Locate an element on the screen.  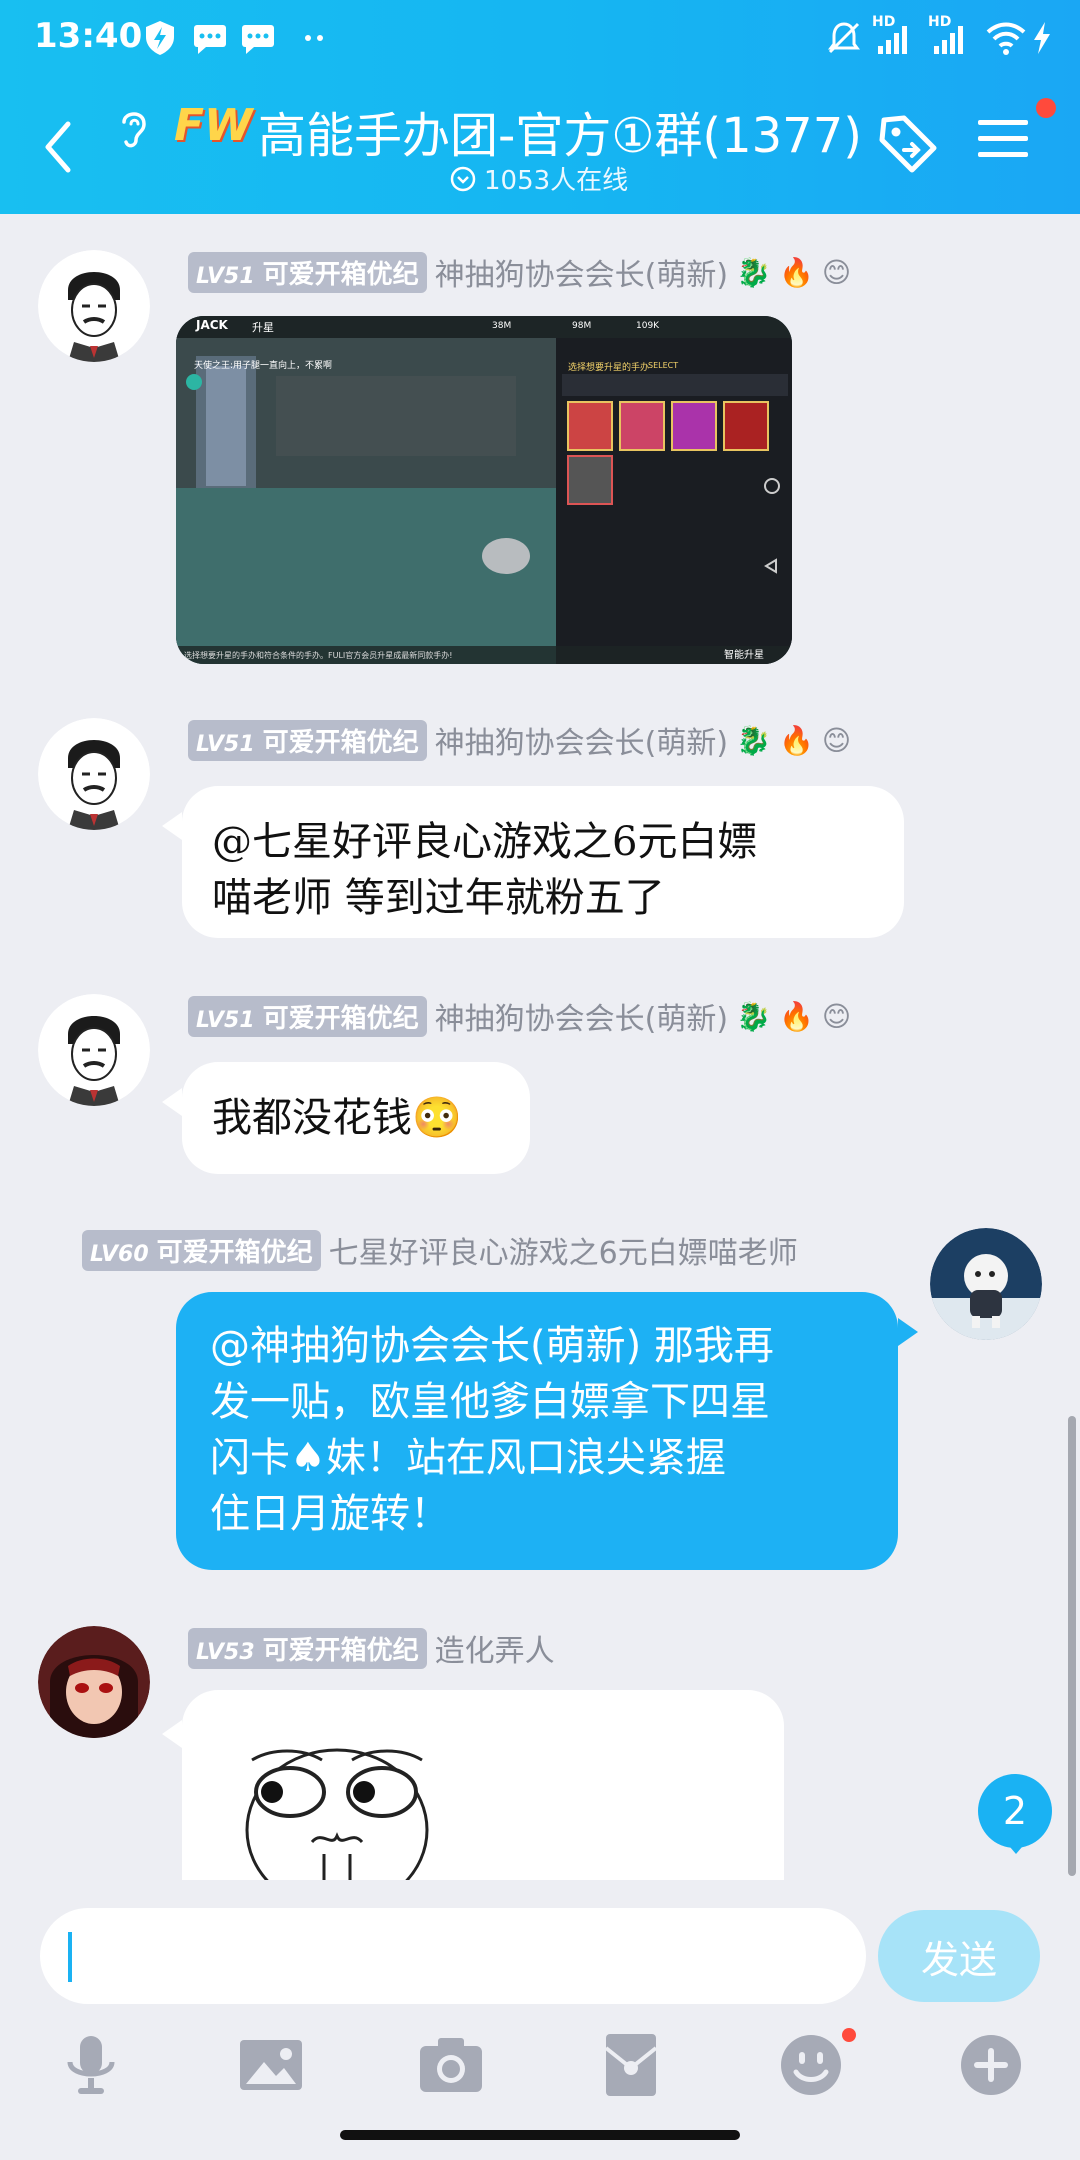
chat-header: 13:40 HD HD FW 高能手办团-官方①群(1377) 1053人在线 is located at coordinates (540, 107).